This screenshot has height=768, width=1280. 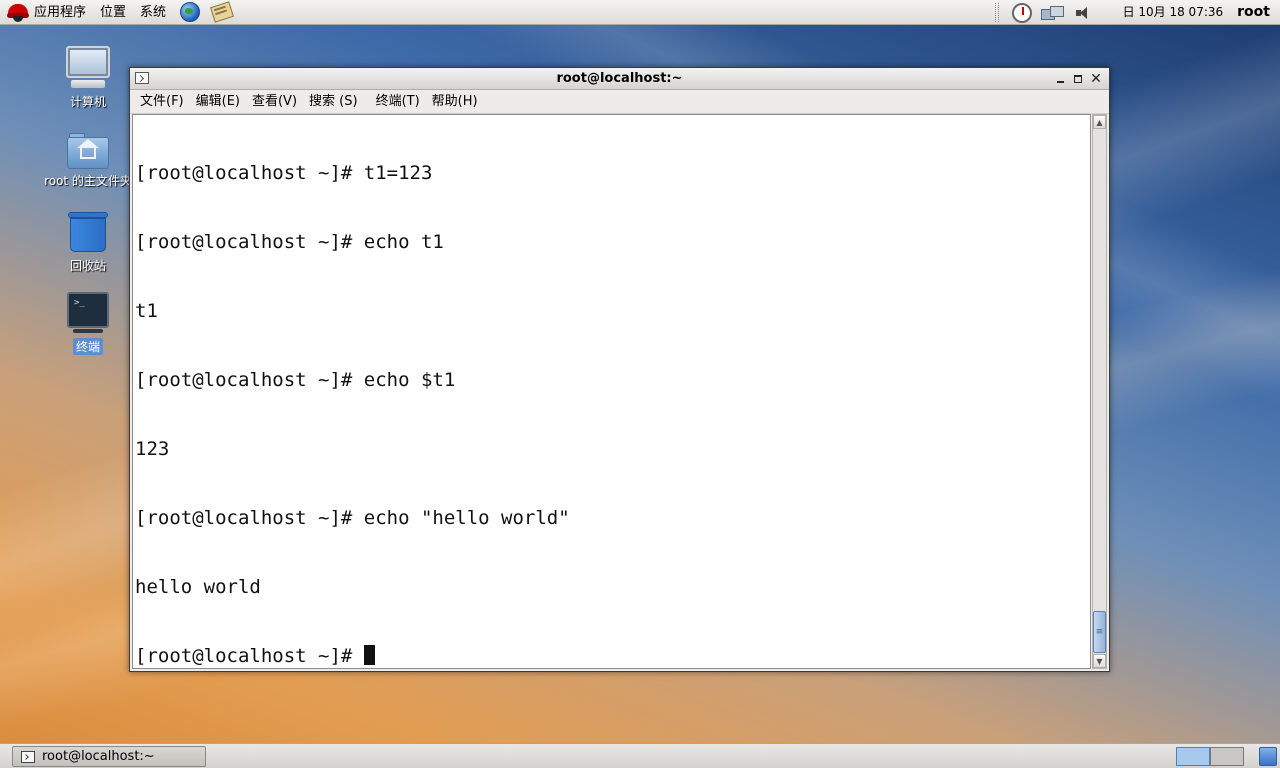 What do you see at coordinates (996, 12) in the screenshot?
I see `tray-drag-handle` at bounding box center [996, 12].